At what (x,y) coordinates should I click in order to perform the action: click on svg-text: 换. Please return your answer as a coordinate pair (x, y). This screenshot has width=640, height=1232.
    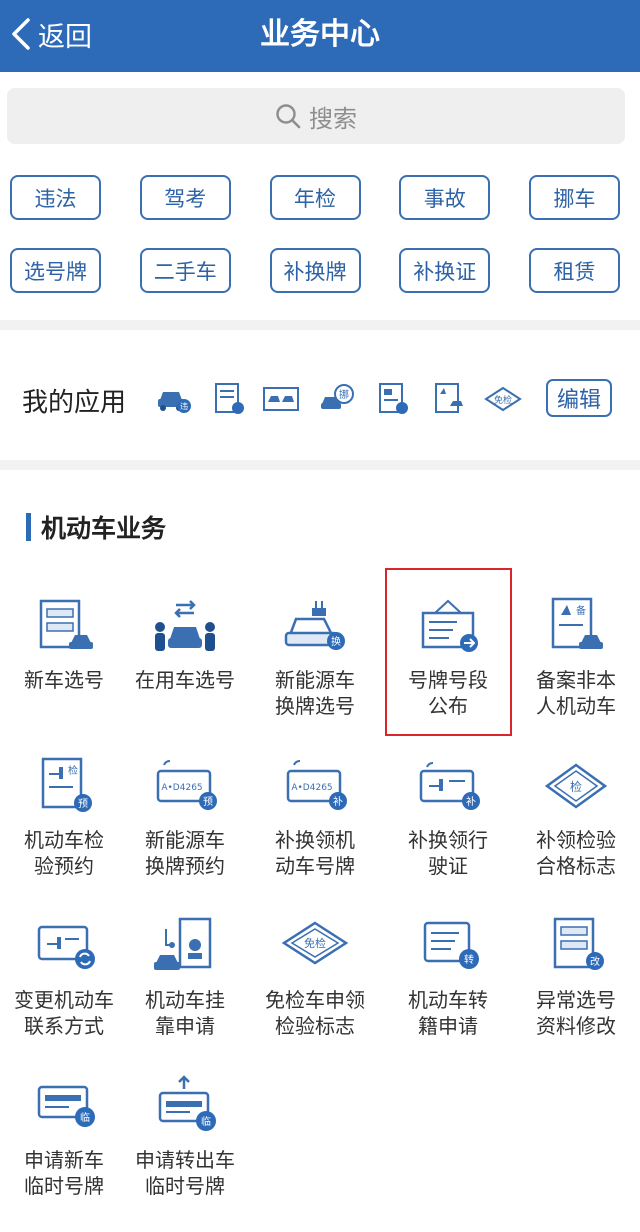
    Looking at the image, I should click on (336, 641).